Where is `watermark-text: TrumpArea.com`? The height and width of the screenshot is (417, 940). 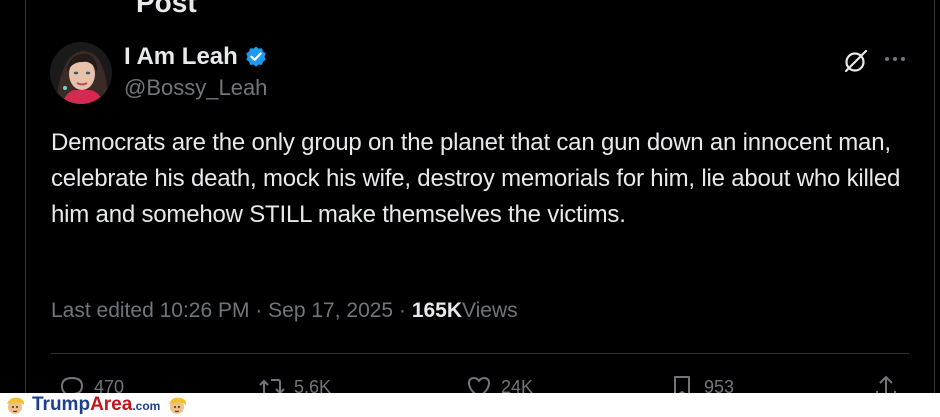
watermark-text: TrumpArea.com is located at coordinates (96, 405).